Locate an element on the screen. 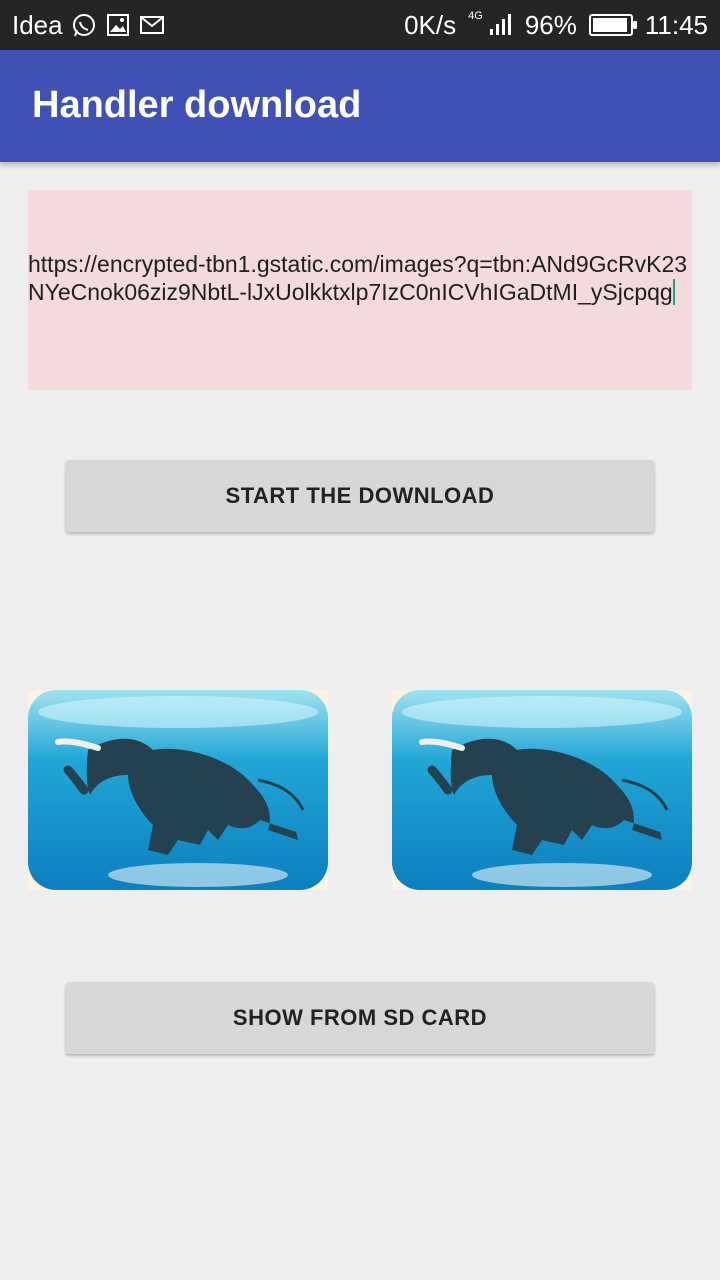  start-download-button: START THE DOWNLOAD is located at coordinates (360, 496).